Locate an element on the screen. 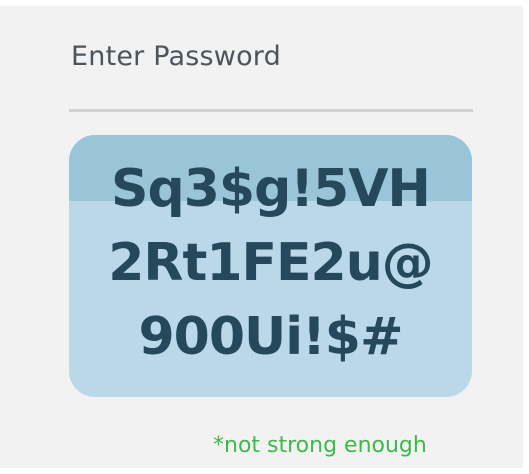  password-strength-message: *not strong enough is located at coordinates (320, 445).